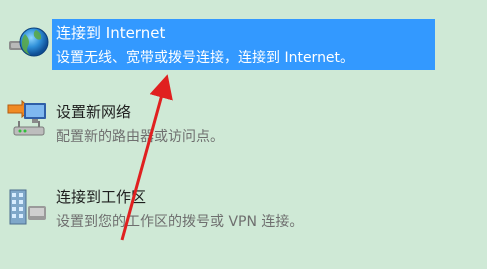  I want to click on option-description: 配置新的路由器或访问点。, so click(140, 137).